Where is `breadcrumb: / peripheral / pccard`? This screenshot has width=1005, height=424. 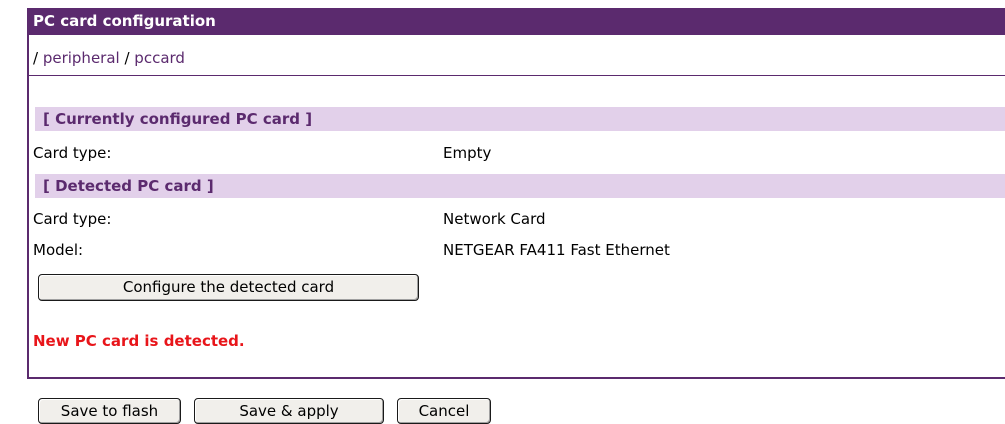
breadcrumb: / peripheral / pccard is located at coordinates (109, 58).